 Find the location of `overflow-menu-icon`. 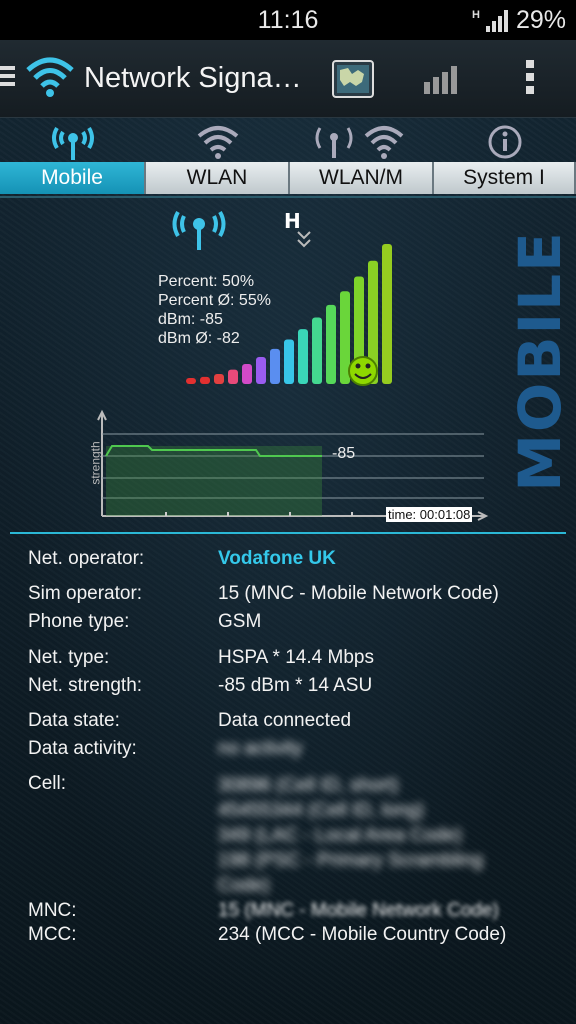

overflow-menu-icon is located at coordinates (531, 78).